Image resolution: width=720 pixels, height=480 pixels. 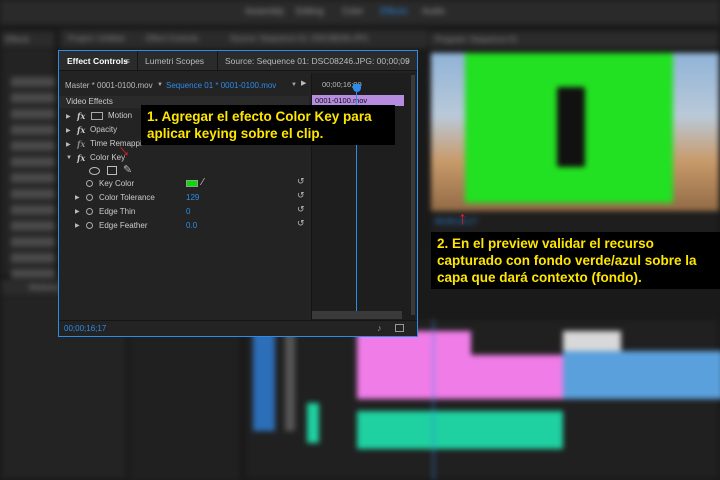 What do you see at coordinates (85, 328) in the screenshot?
I see `current-timecode: 00;00;16;17` at bounding box center [85, 328].